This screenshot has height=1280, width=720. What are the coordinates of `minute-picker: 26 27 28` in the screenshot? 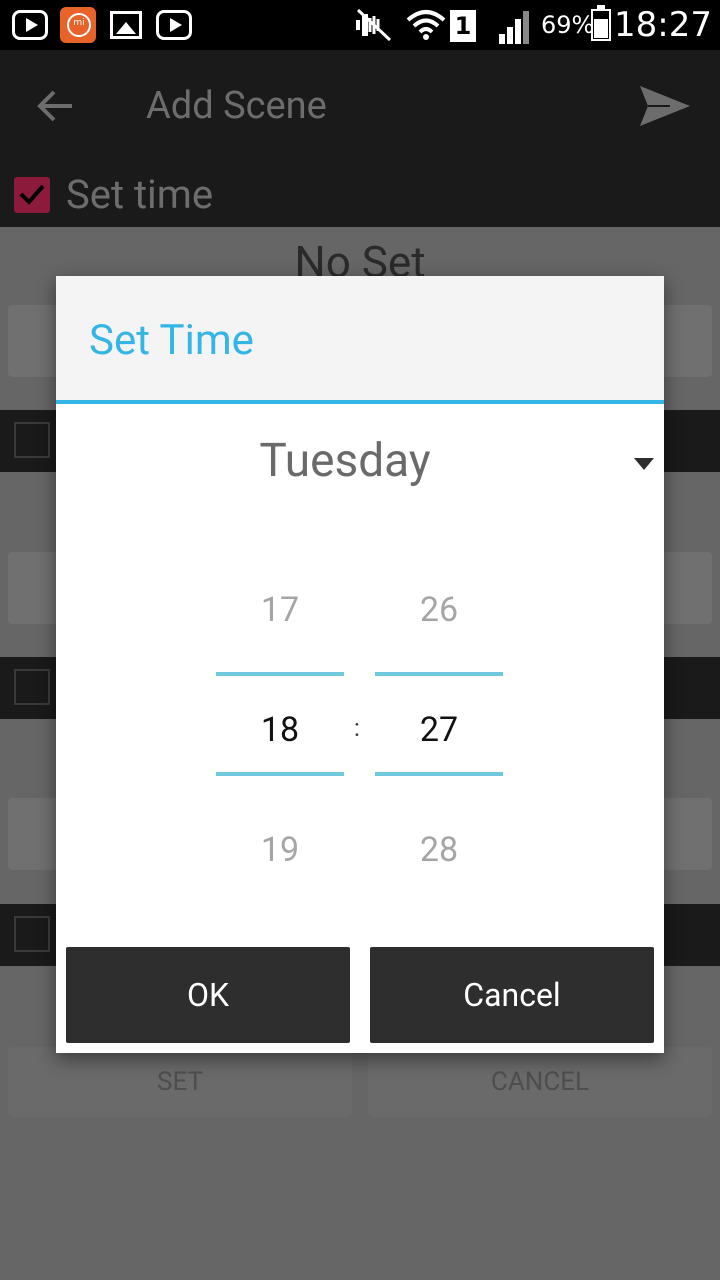 It's located at (439, 716).